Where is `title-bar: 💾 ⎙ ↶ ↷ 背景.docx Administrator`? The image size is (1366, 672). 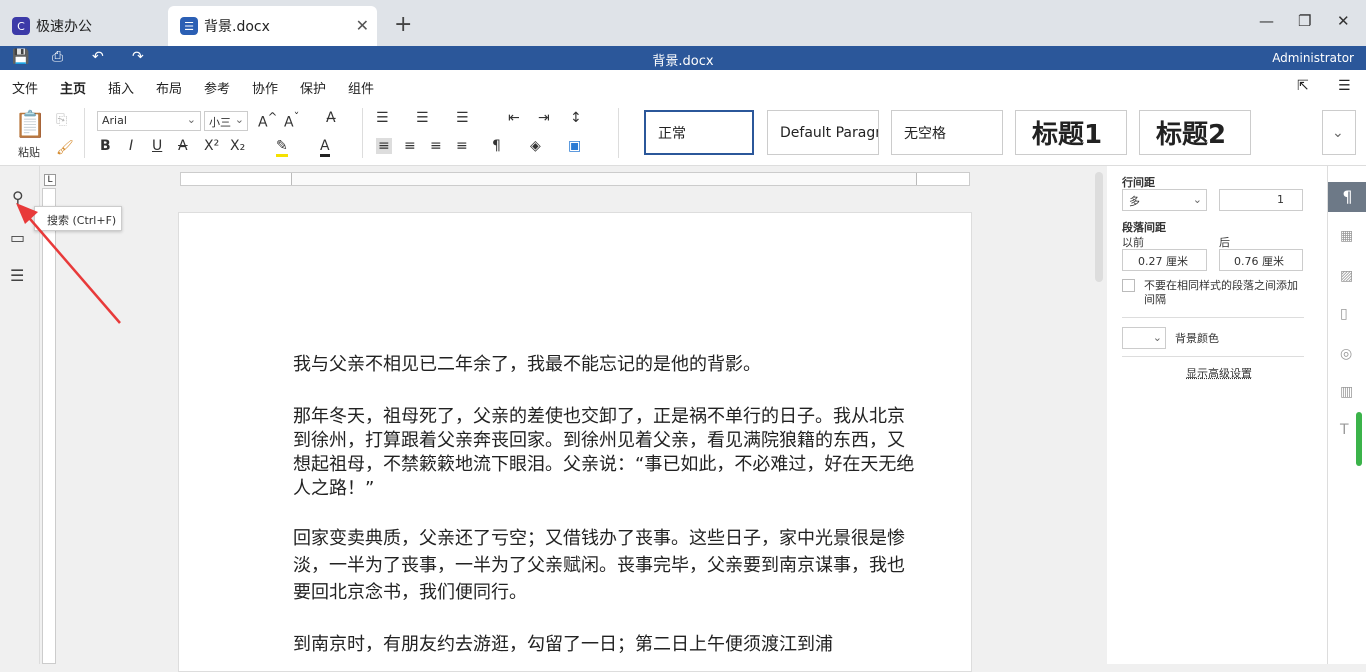 title-bar: 💾 ⎙ ↶ ↷ 背景.docx Administrator is located at coordinates (683, 58).